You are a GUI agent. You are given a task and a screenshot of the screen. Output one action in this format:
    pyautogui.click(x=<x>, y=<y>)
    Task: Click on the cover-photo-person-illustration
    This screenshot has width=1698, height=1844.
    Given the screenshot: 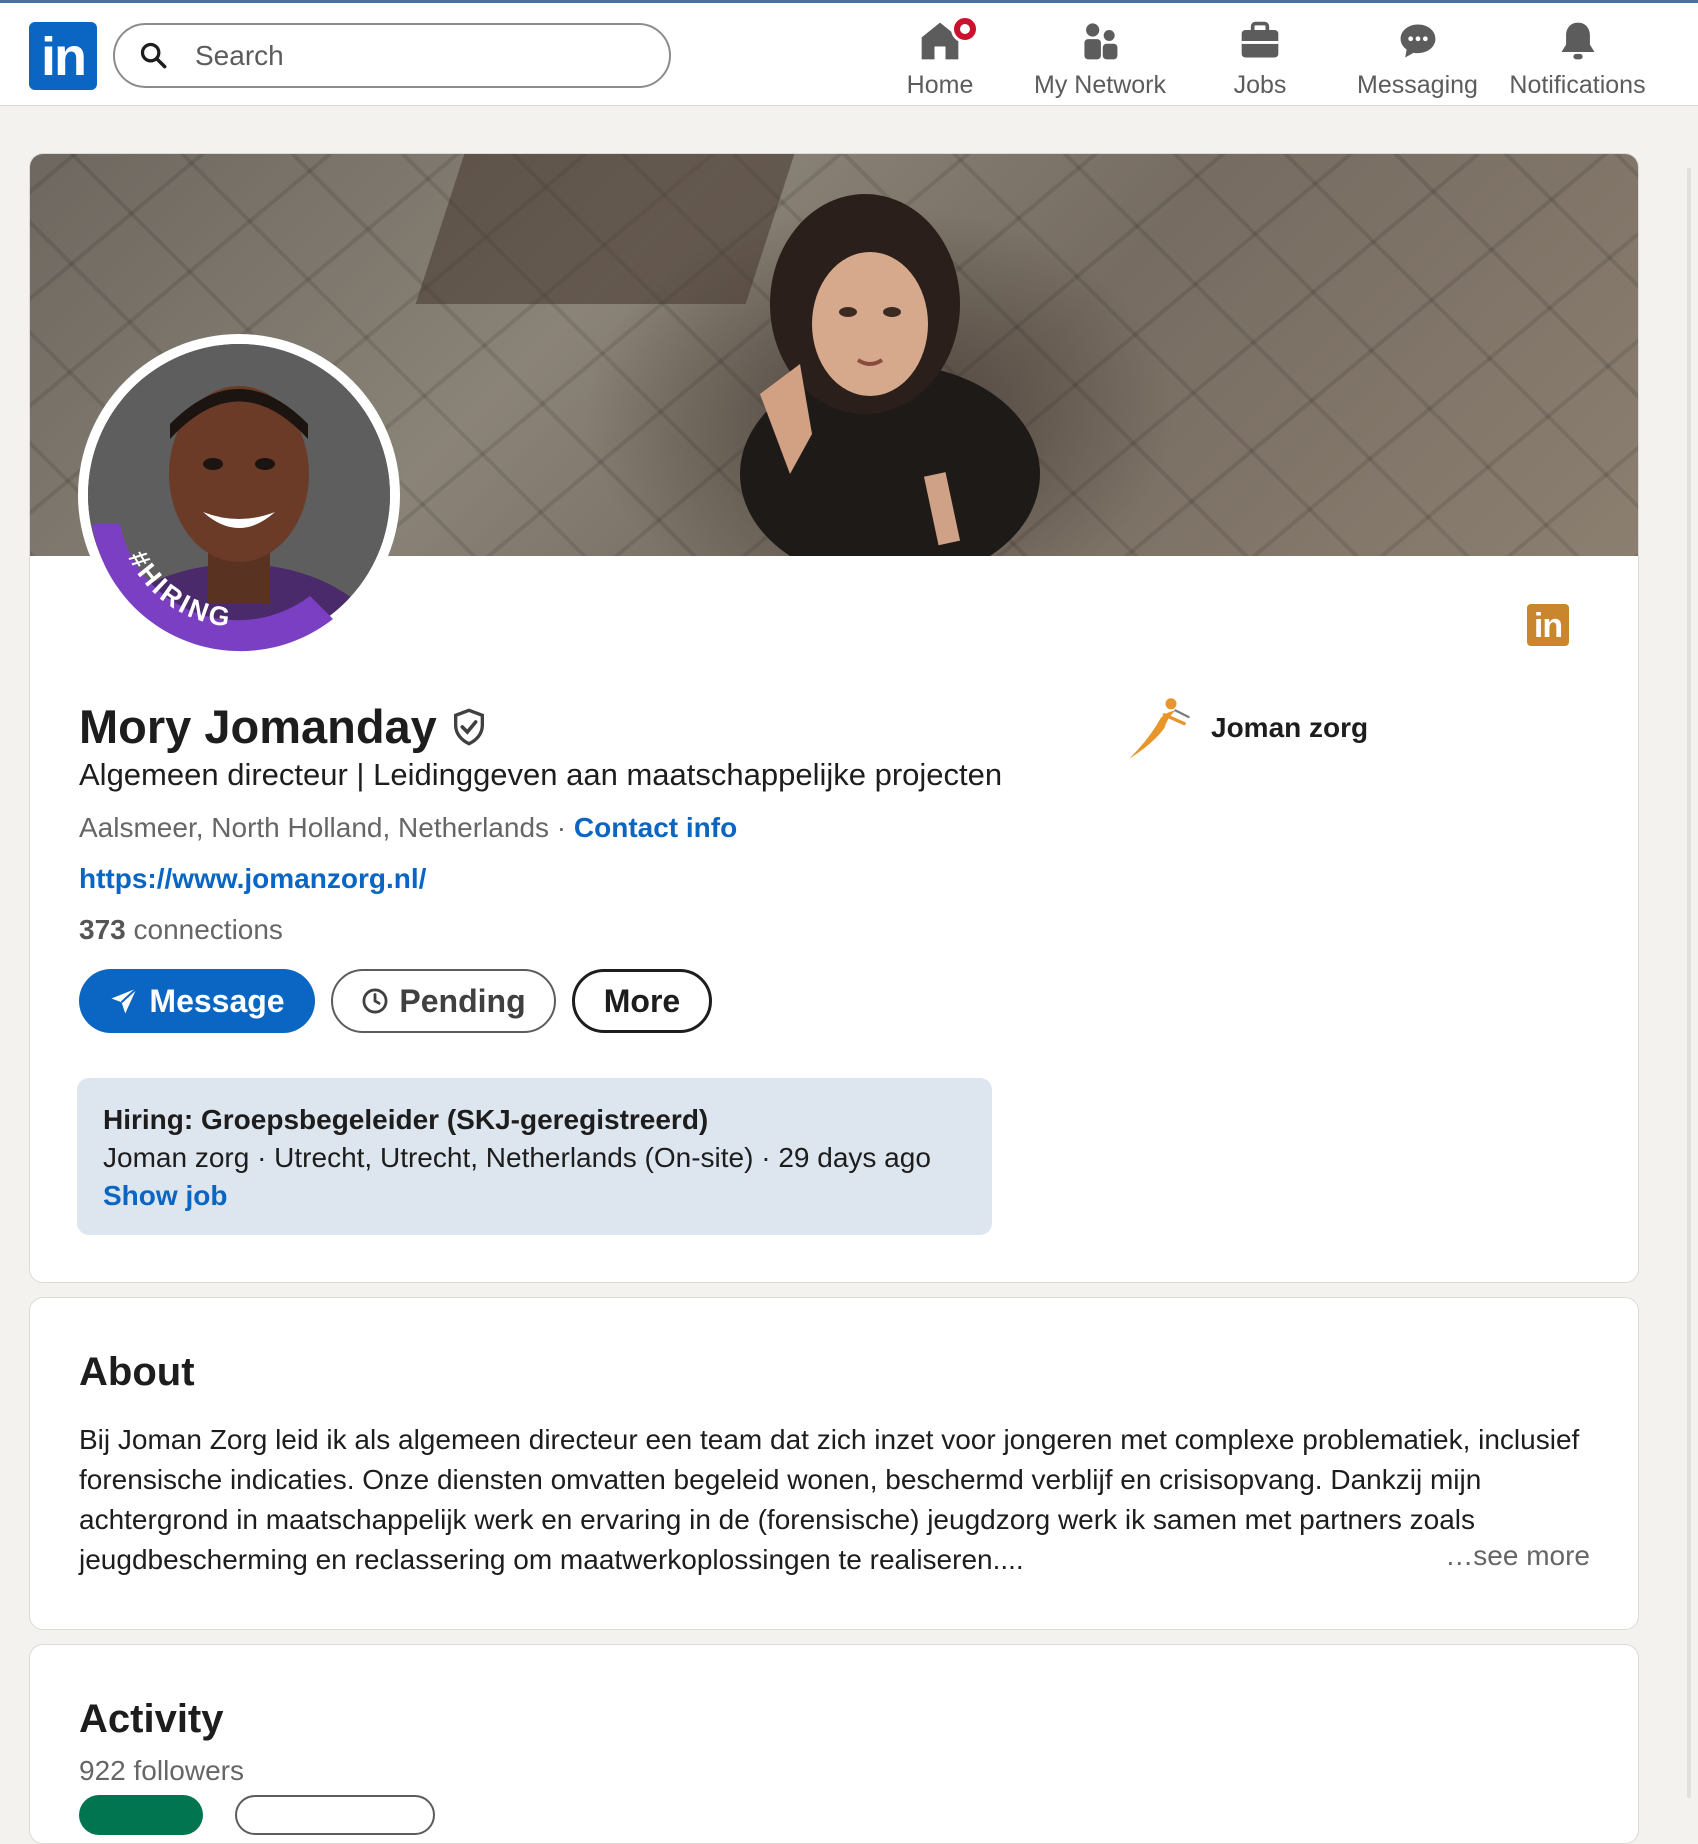 What is the action you would take?
    pyautogui.click(x=890, y=375)
    